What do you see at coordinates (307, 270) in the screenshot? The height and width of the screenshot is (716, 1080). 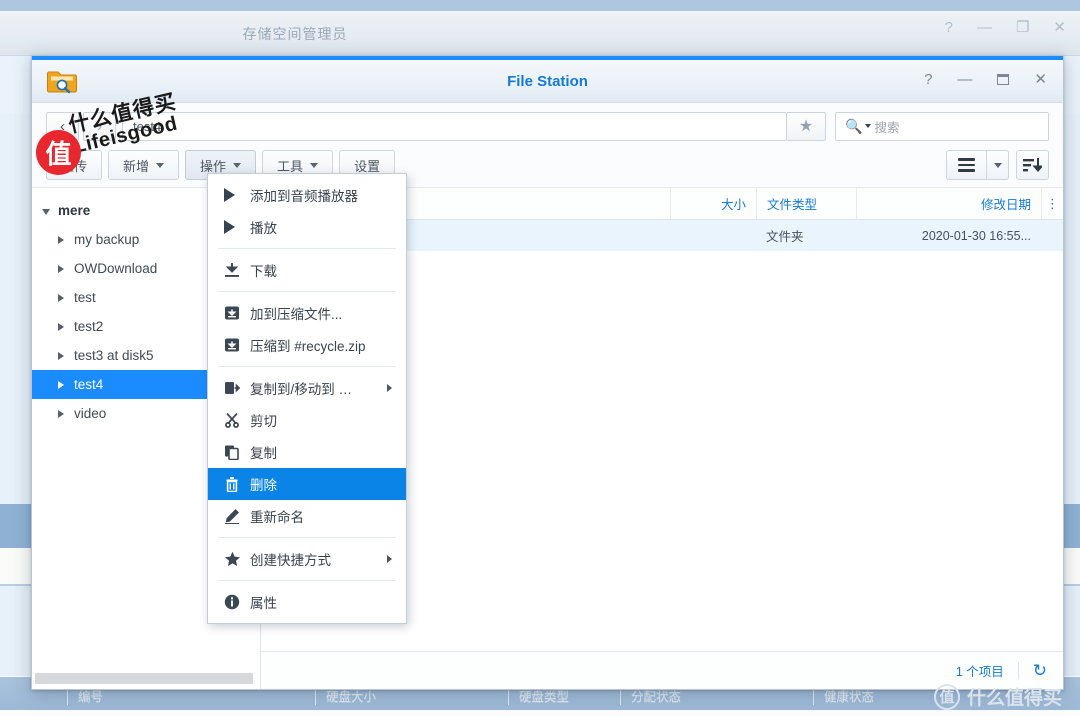 I see `menu-item-download: 下载` at bounding box center [307, 270].